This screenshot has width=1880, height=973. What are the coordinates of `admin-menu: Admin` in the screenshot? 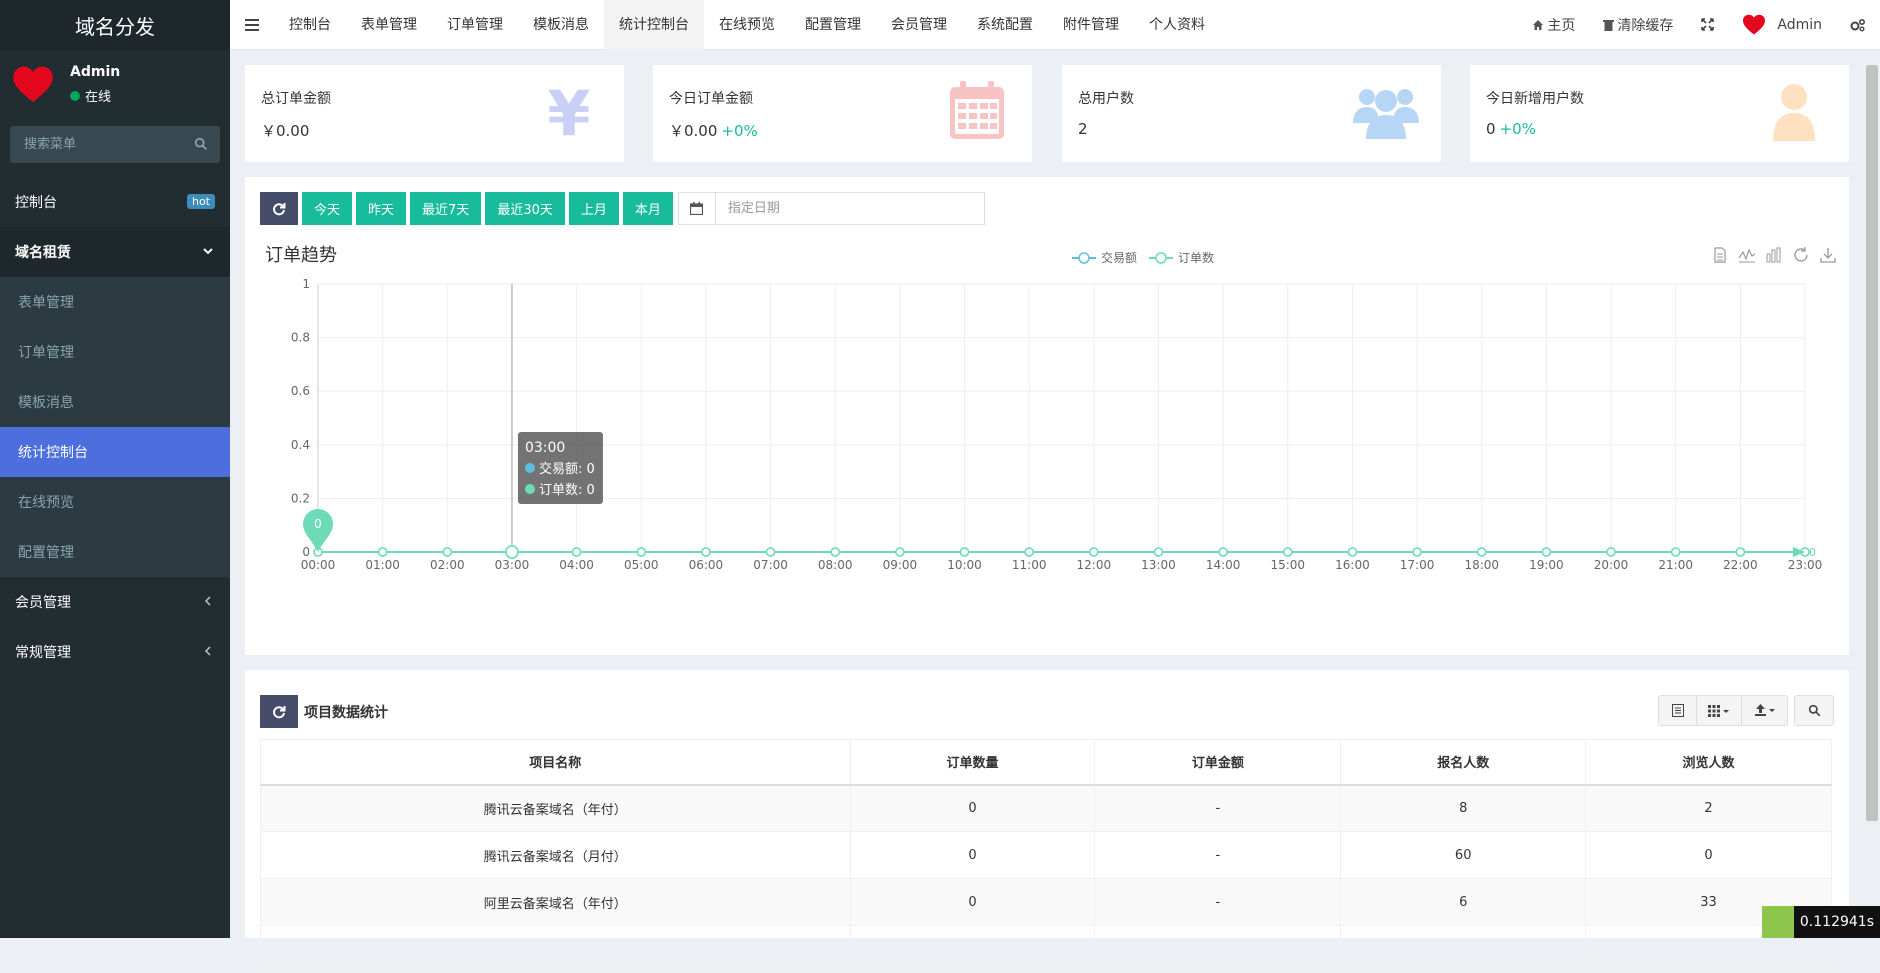 It's located at (1782, 25).